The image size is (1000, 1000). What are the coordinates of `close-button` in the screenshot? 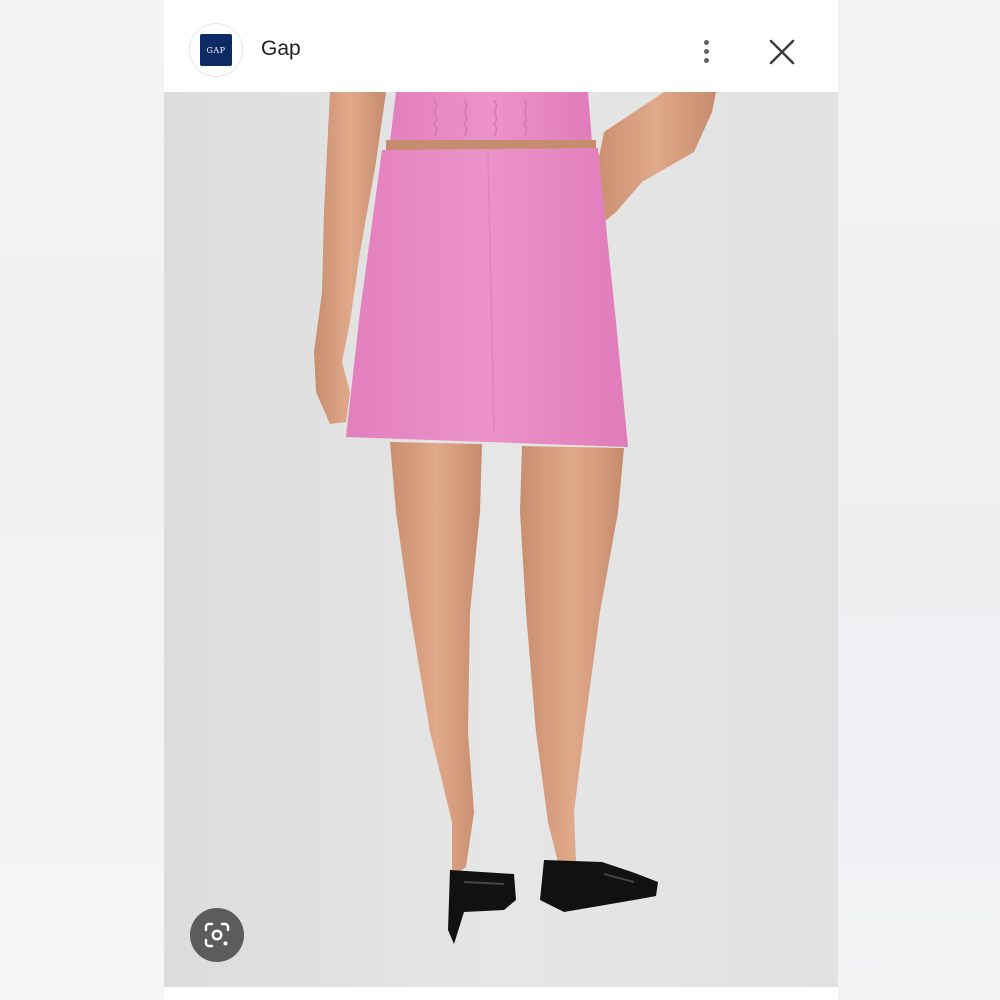 It's located at (782, 52).